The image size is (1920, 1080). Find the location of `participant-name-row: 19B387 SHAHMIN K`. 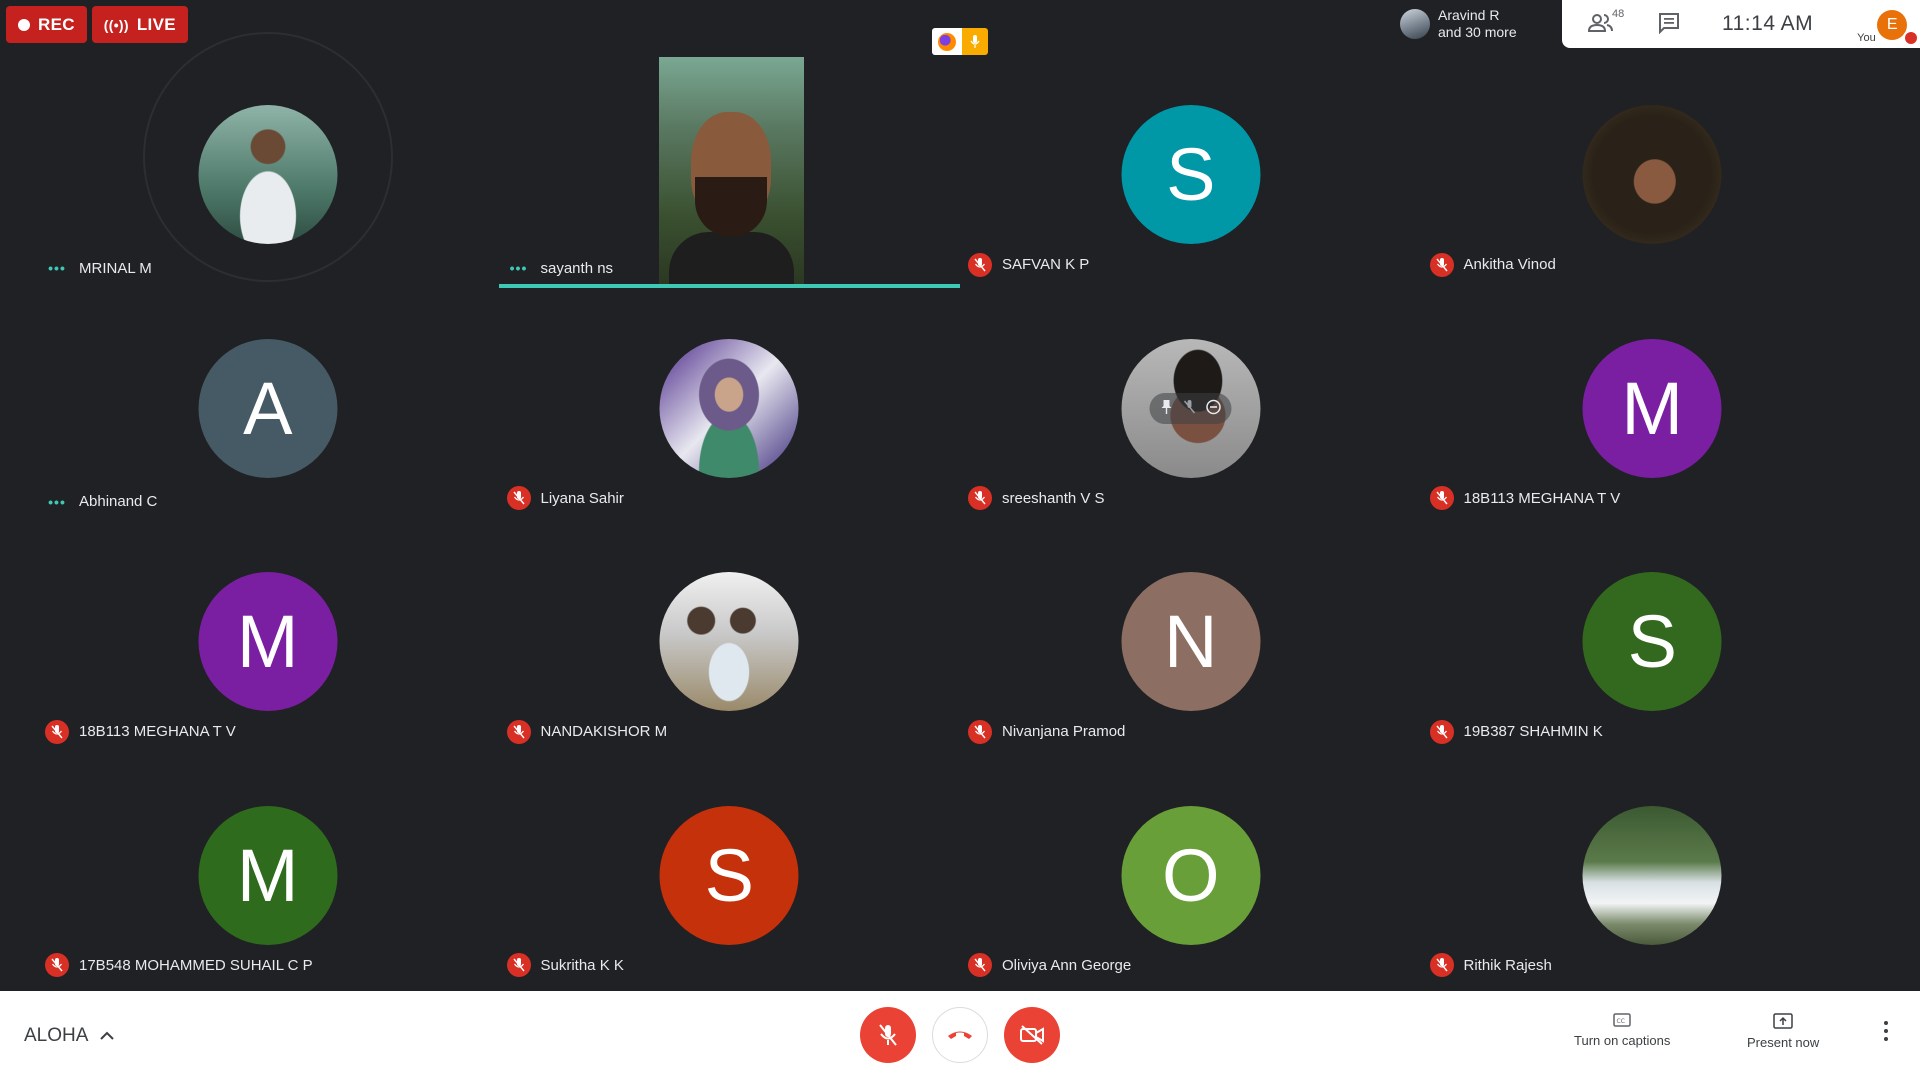

participant-name-row: 19B387 SHAHMIN K is located at coordinates (1516, 731).